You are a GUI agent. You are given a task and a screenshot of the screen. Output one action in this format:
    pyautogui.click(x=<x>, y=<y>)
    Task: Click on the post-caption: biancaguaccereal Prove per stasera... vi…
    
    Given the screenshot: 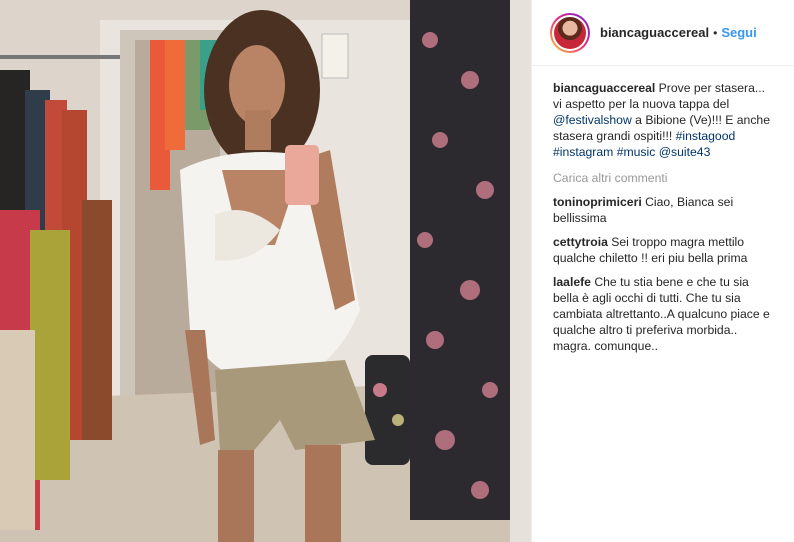 What is the action you would take?
    pyautogui.click(x=662, y=120)
    